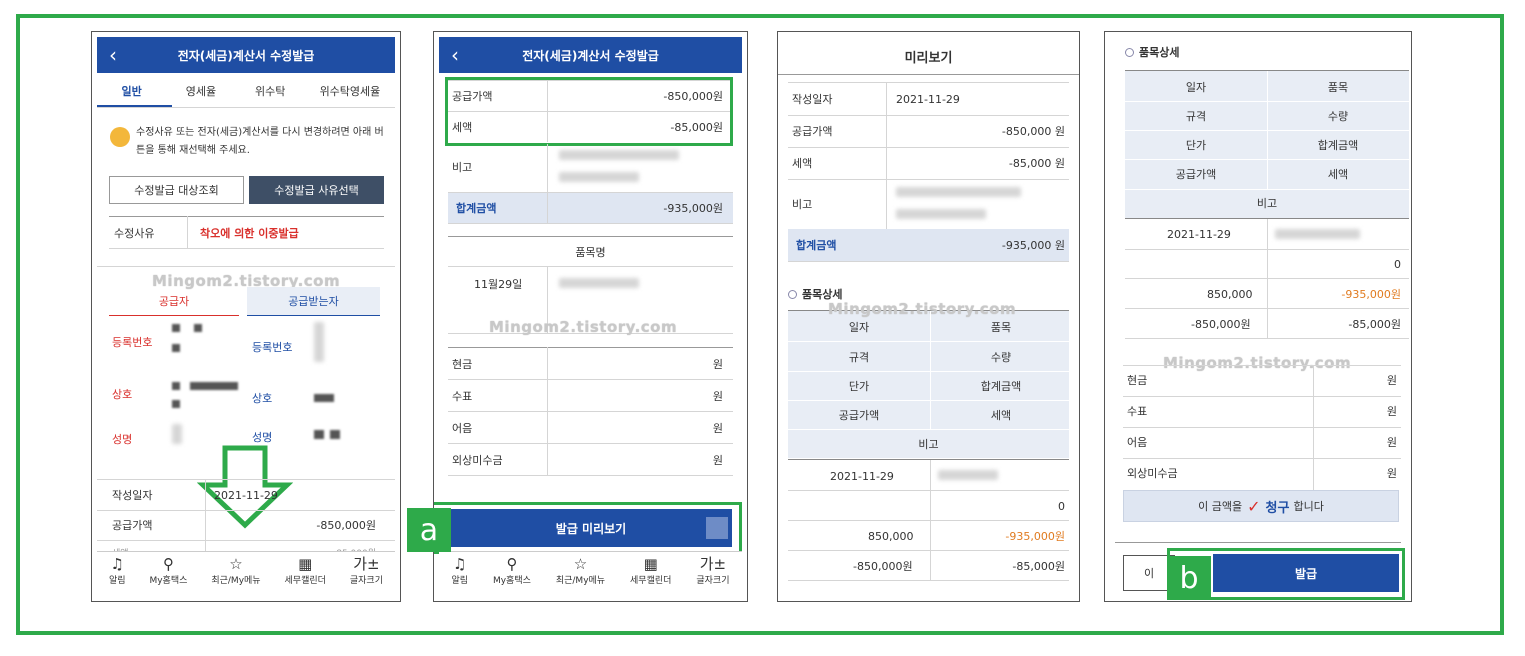 The height and width of the screenshot is (656, 1525). Describe the element at coordinates (236, 564) in the screenshot. I see `star-icon: ☆` at that location.